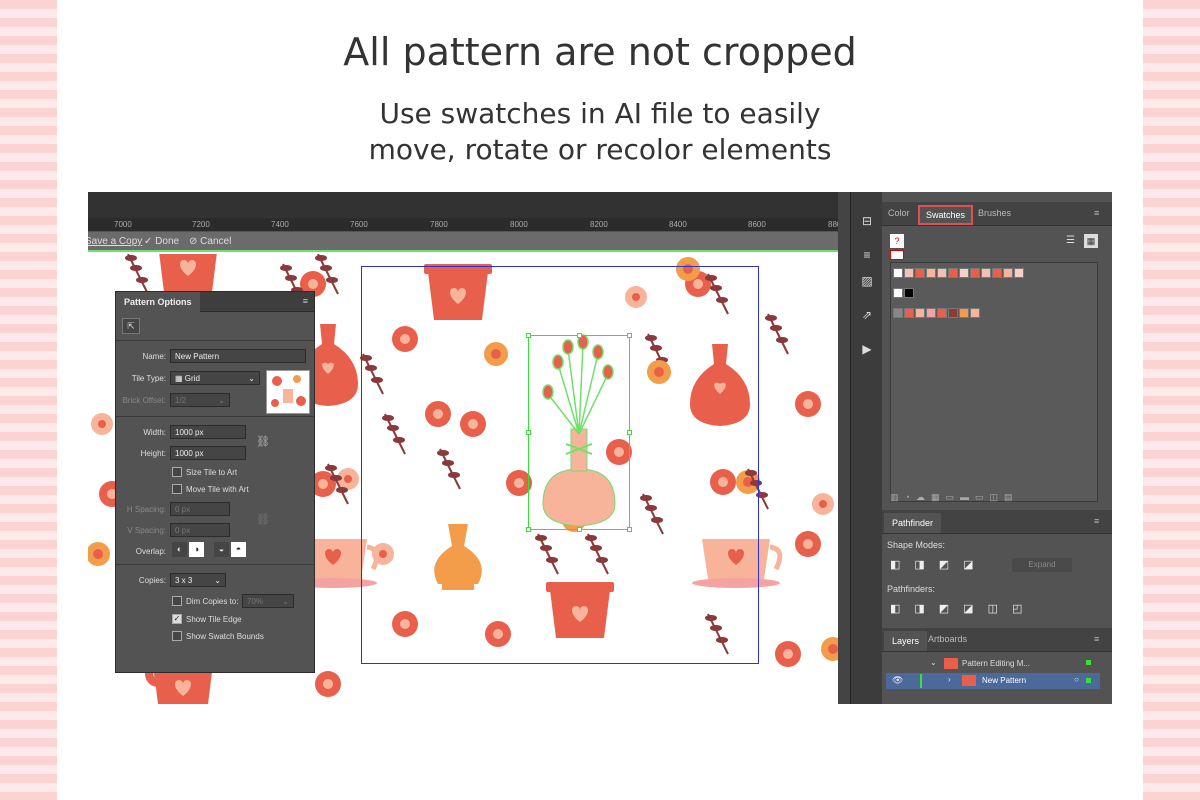 This screenshot has width=1200, height=800. What do you see at coordinates (179, 549) in the screenshot?
I see `overlap-left-icon: ◐` at bounding box center [179, 549].